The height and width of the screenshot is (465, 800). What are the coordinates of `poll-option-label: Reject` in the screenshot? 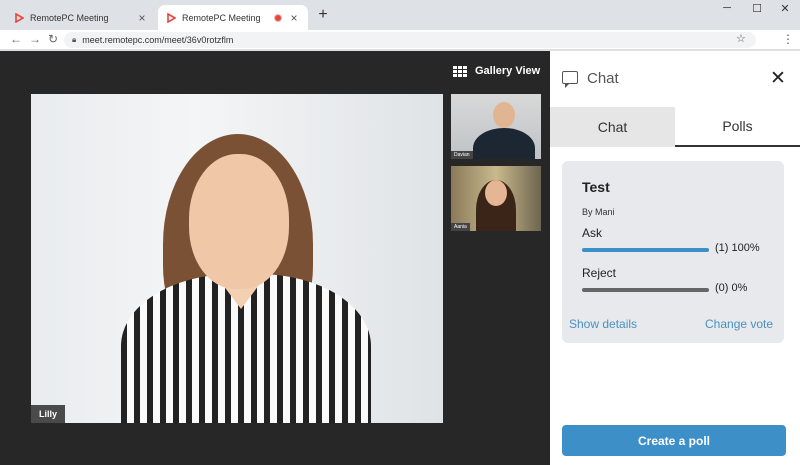 It's located at (599, 273).